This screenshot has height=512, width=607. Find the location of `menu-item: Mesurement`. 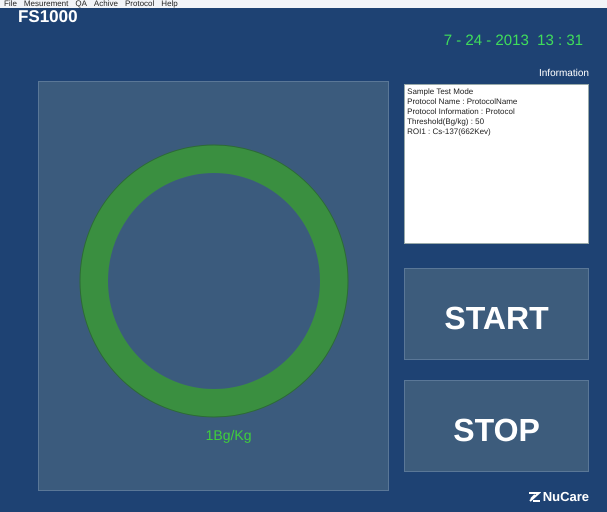

menu-item: Mesurement is located at coordinates (46, 4).